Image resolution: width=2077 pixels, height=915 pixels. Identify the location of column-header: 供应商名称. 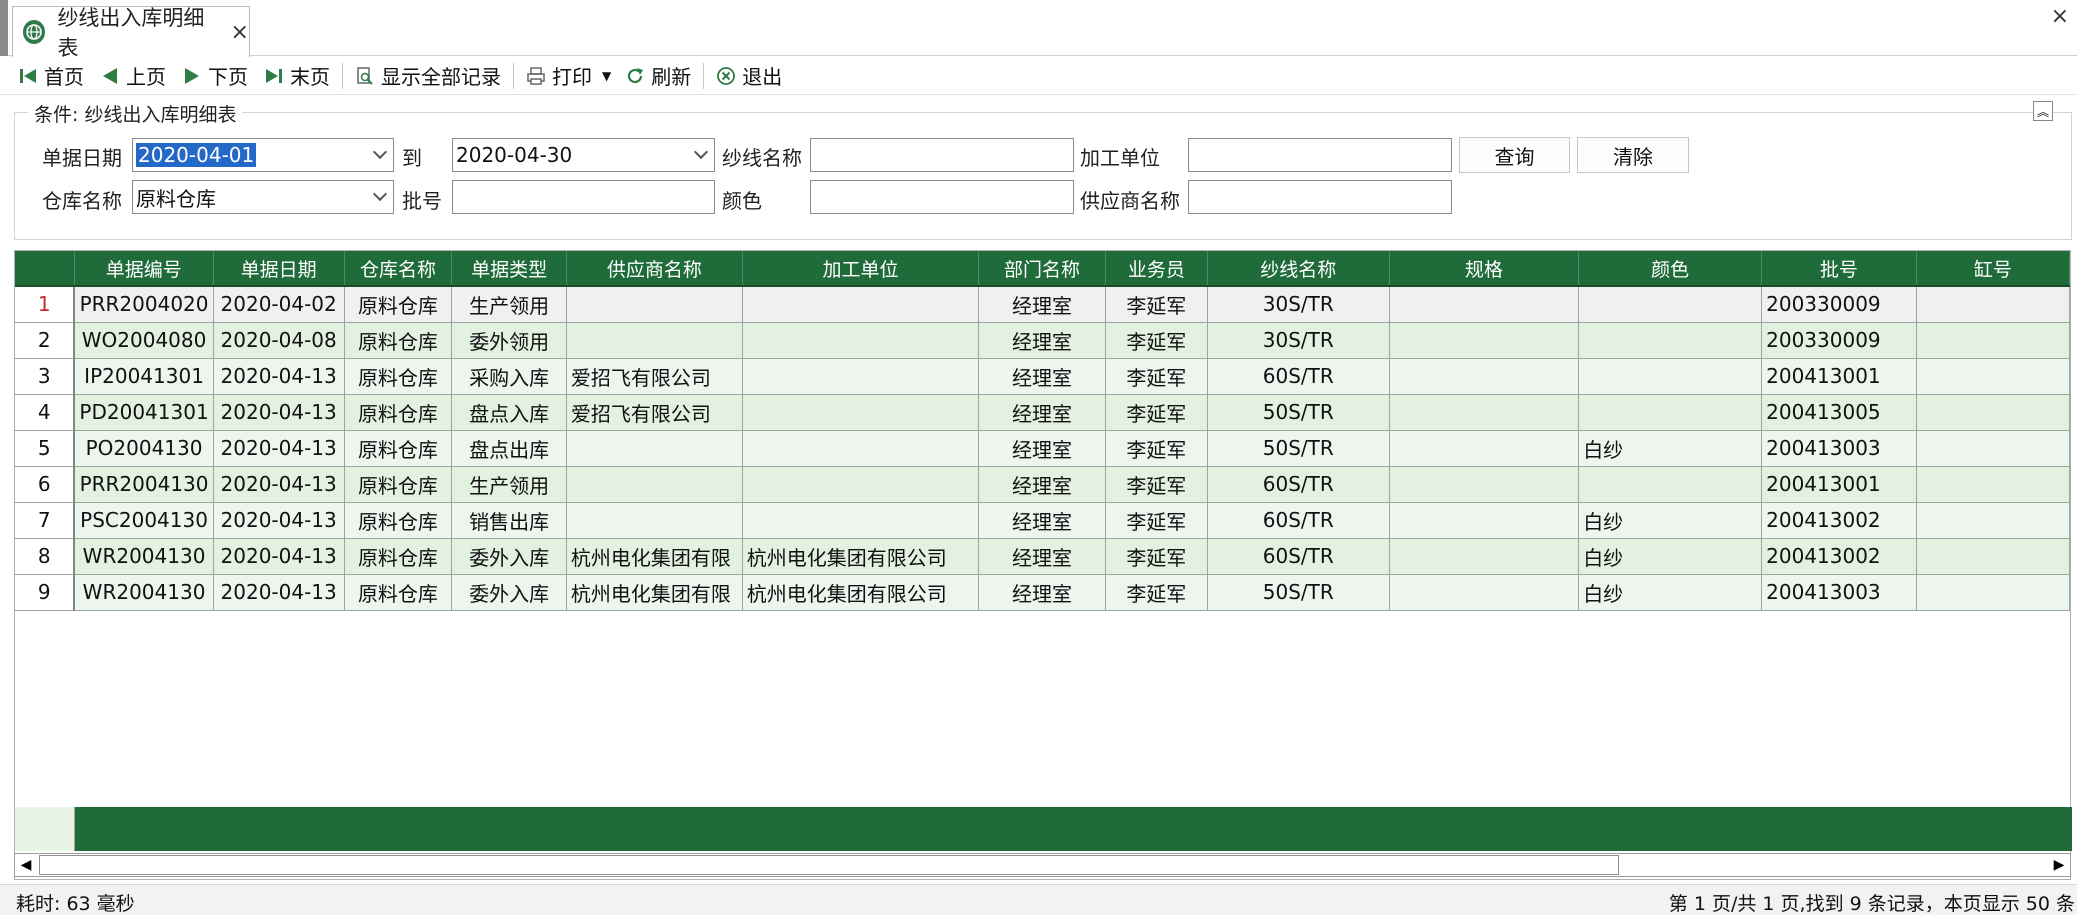
(654, 269).